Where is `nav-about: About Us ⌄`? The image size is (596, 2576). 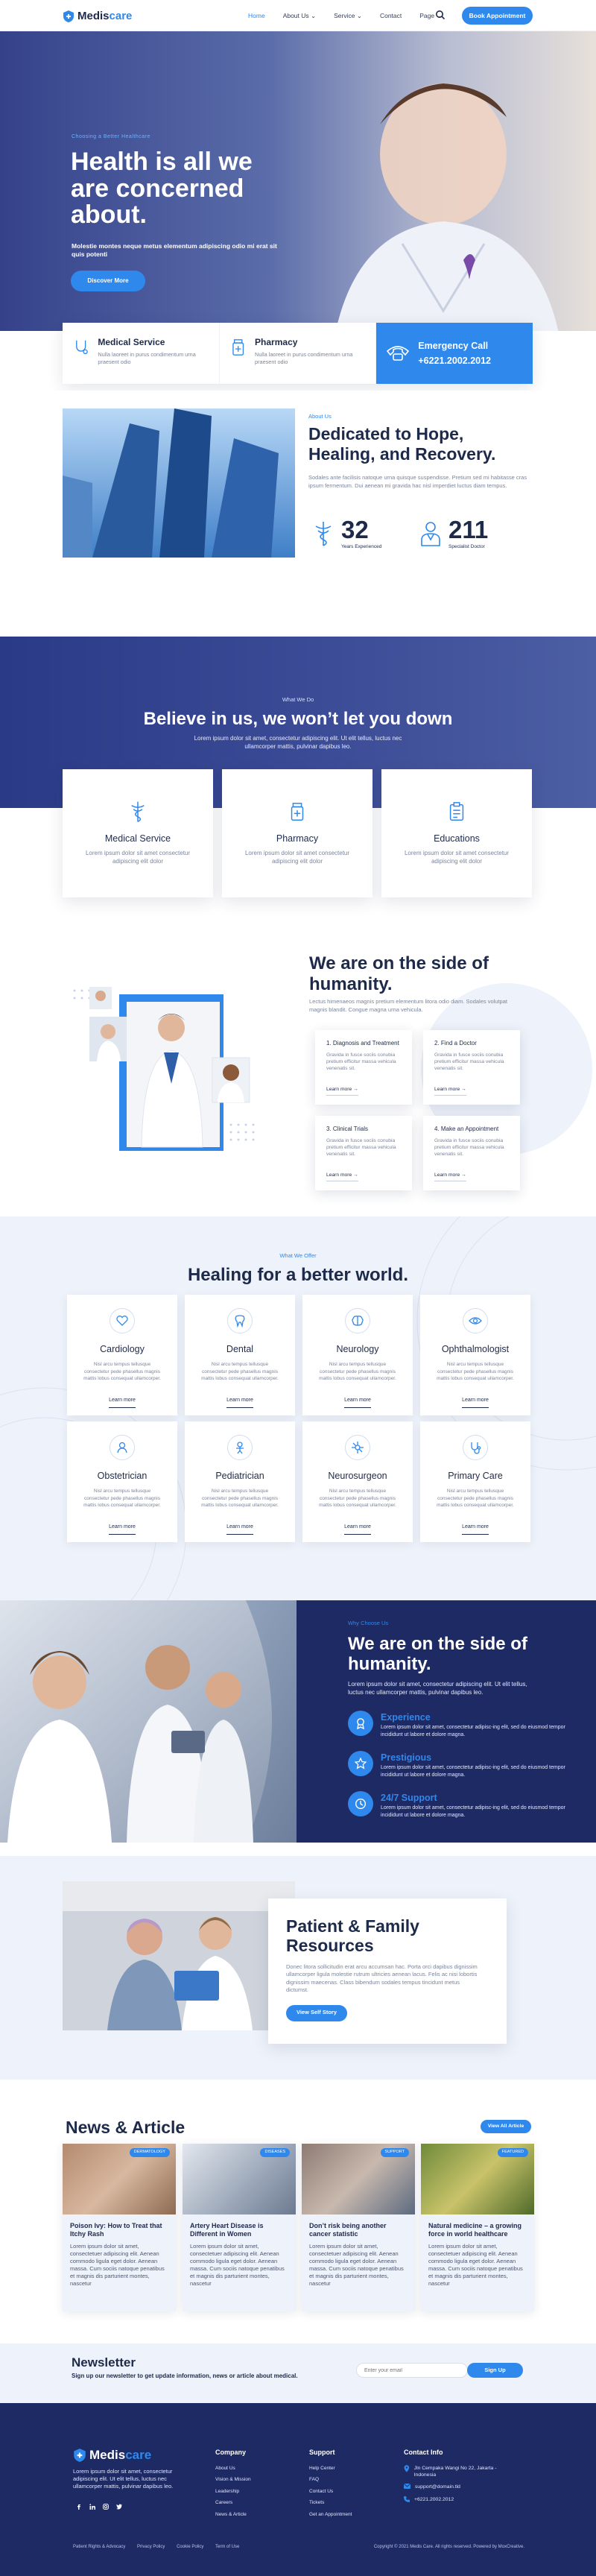 nav-about: About Us ⌄ is located at coordinates (299, 15).